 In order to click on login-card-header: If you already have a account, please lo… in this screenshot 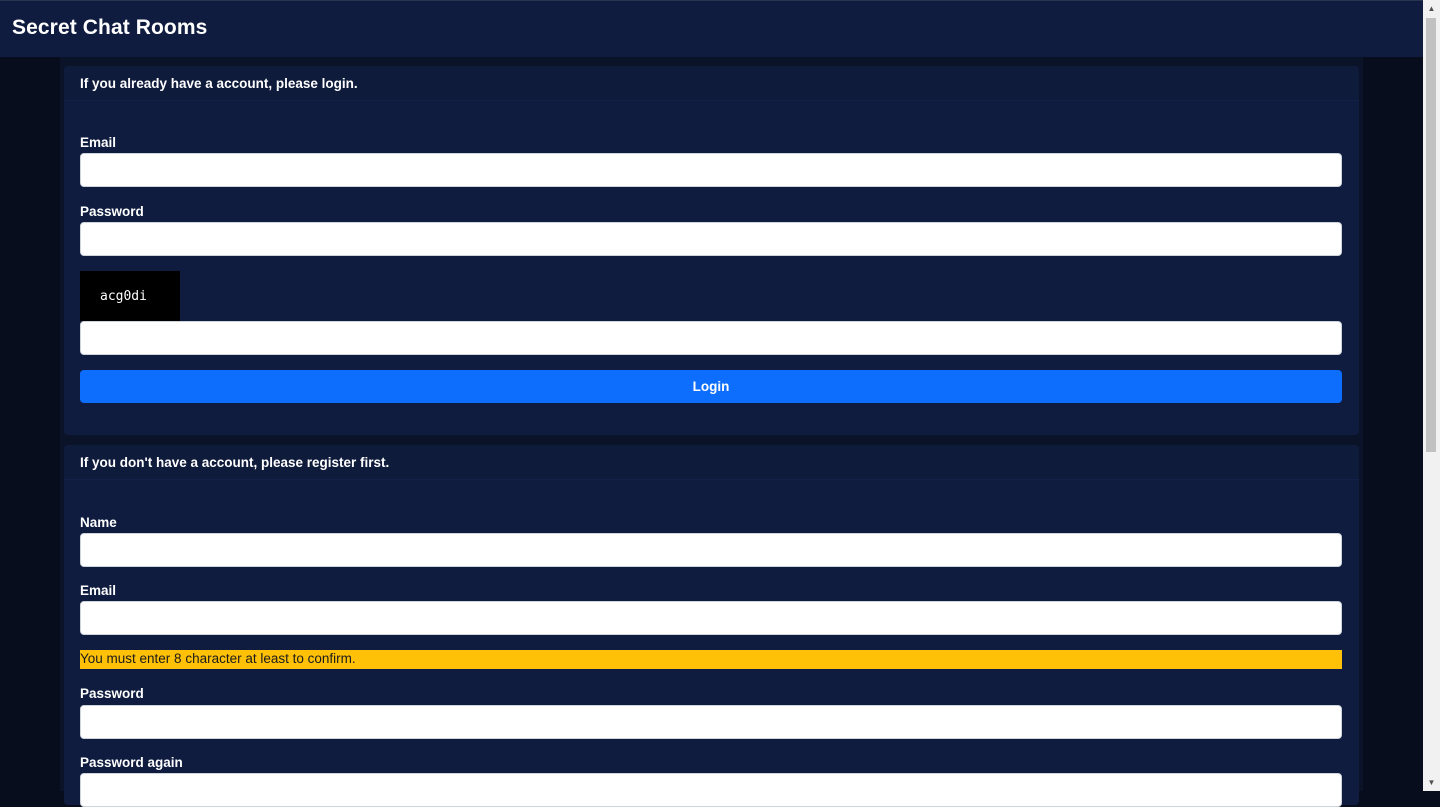, I will do `click(711, 83)`.